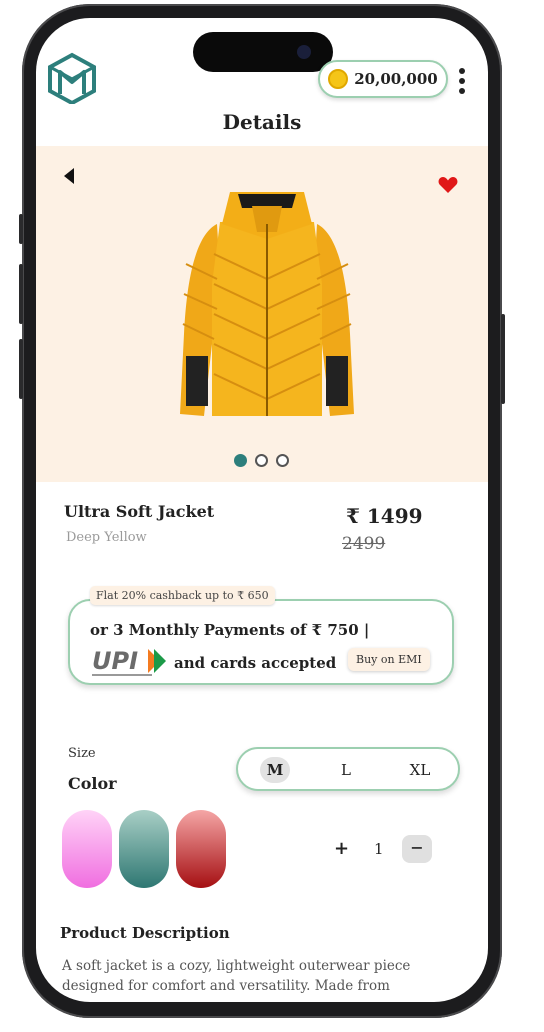  What do you see at coordinates (144, 849) in the screenshot?
I see `color-swatch-teal` at bounding box center [144, 849].